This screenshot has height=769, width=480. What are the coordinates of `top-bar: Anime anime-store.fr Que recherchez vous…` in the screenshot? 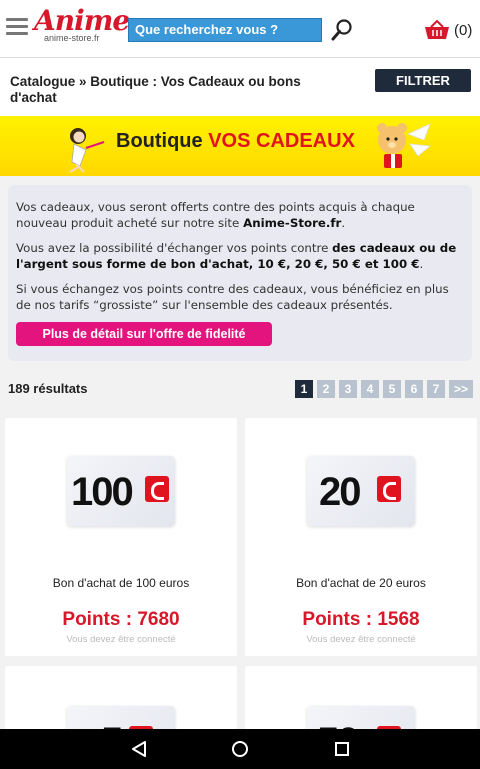 It's located at (240, 29).